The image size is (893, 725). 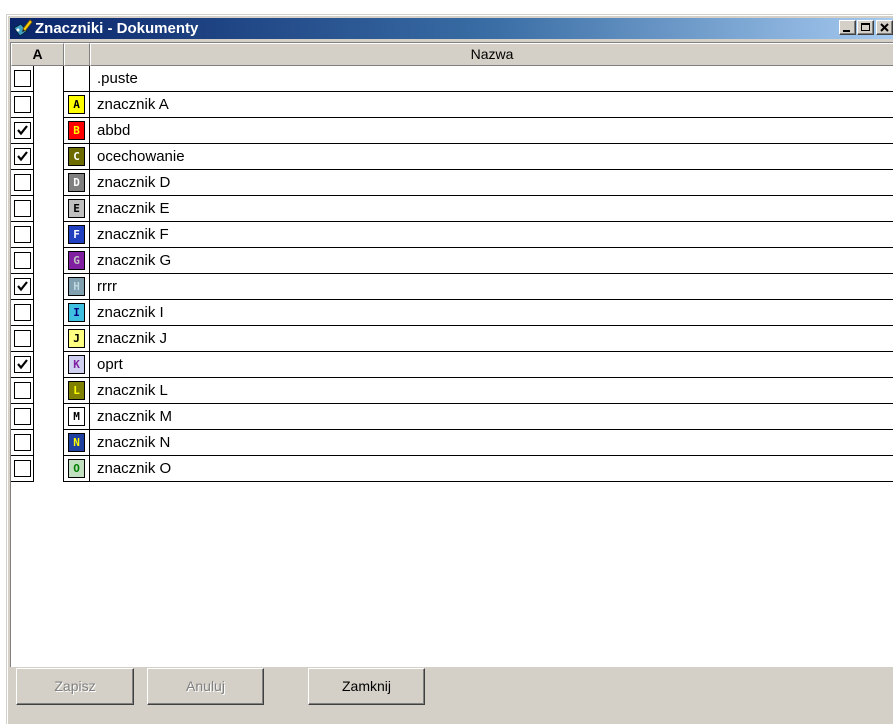 I want to click on table-row: Fznacznik F, so click(x=452, y=235).